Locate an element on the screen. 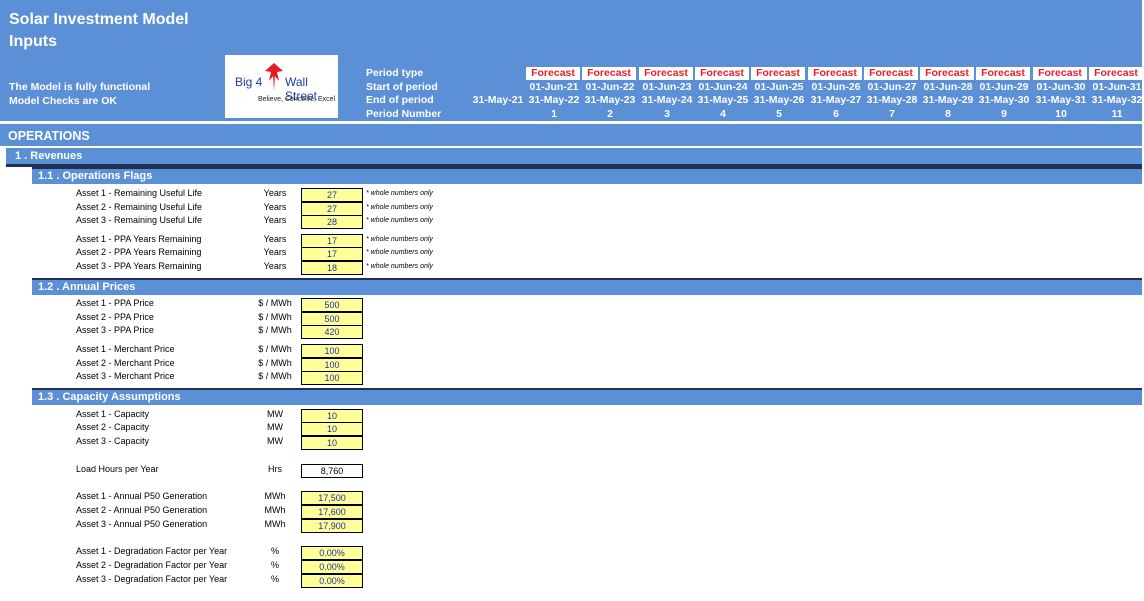  input-label: Asset 2 - PPA Price is located at coordinates (115, 317).